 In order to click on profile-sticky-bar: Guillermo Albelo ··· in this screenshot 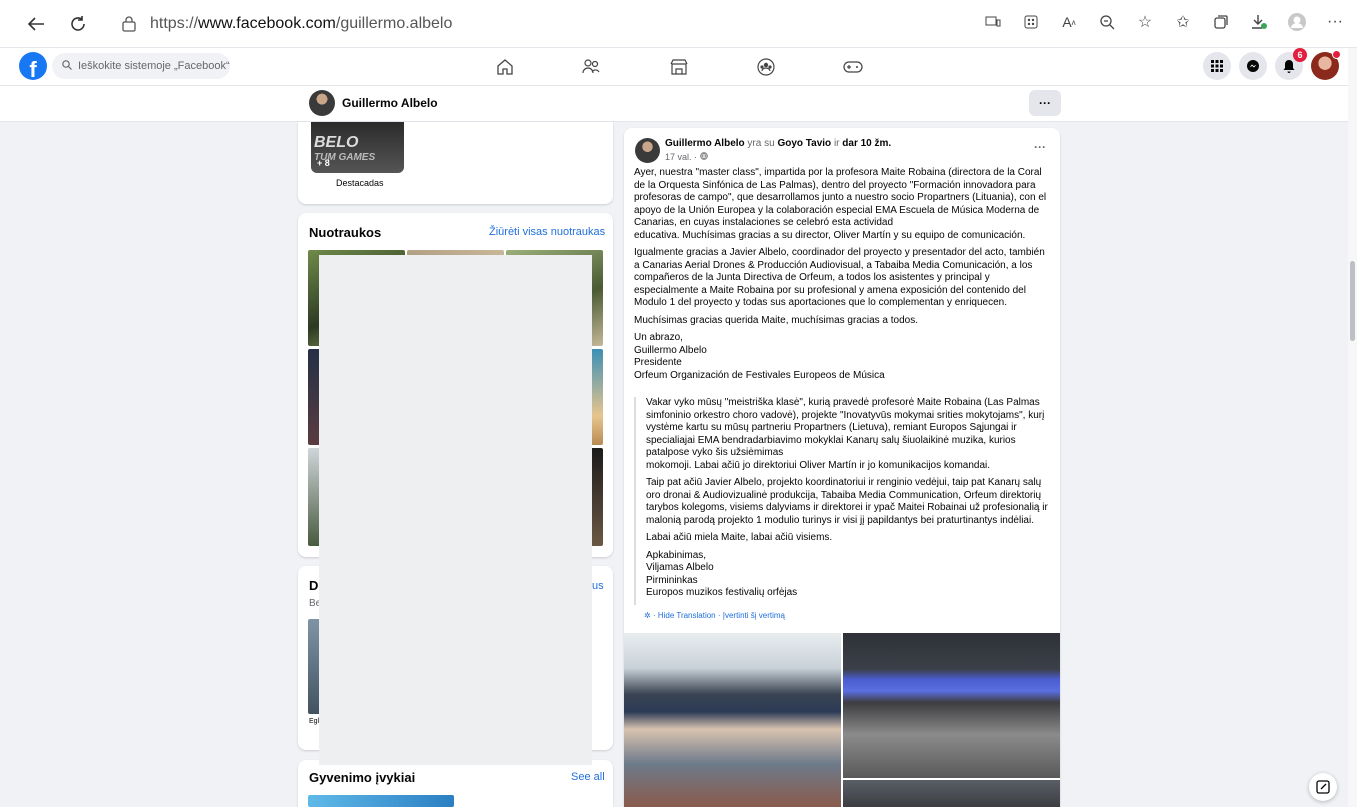, I will do `click(678, 104)`.